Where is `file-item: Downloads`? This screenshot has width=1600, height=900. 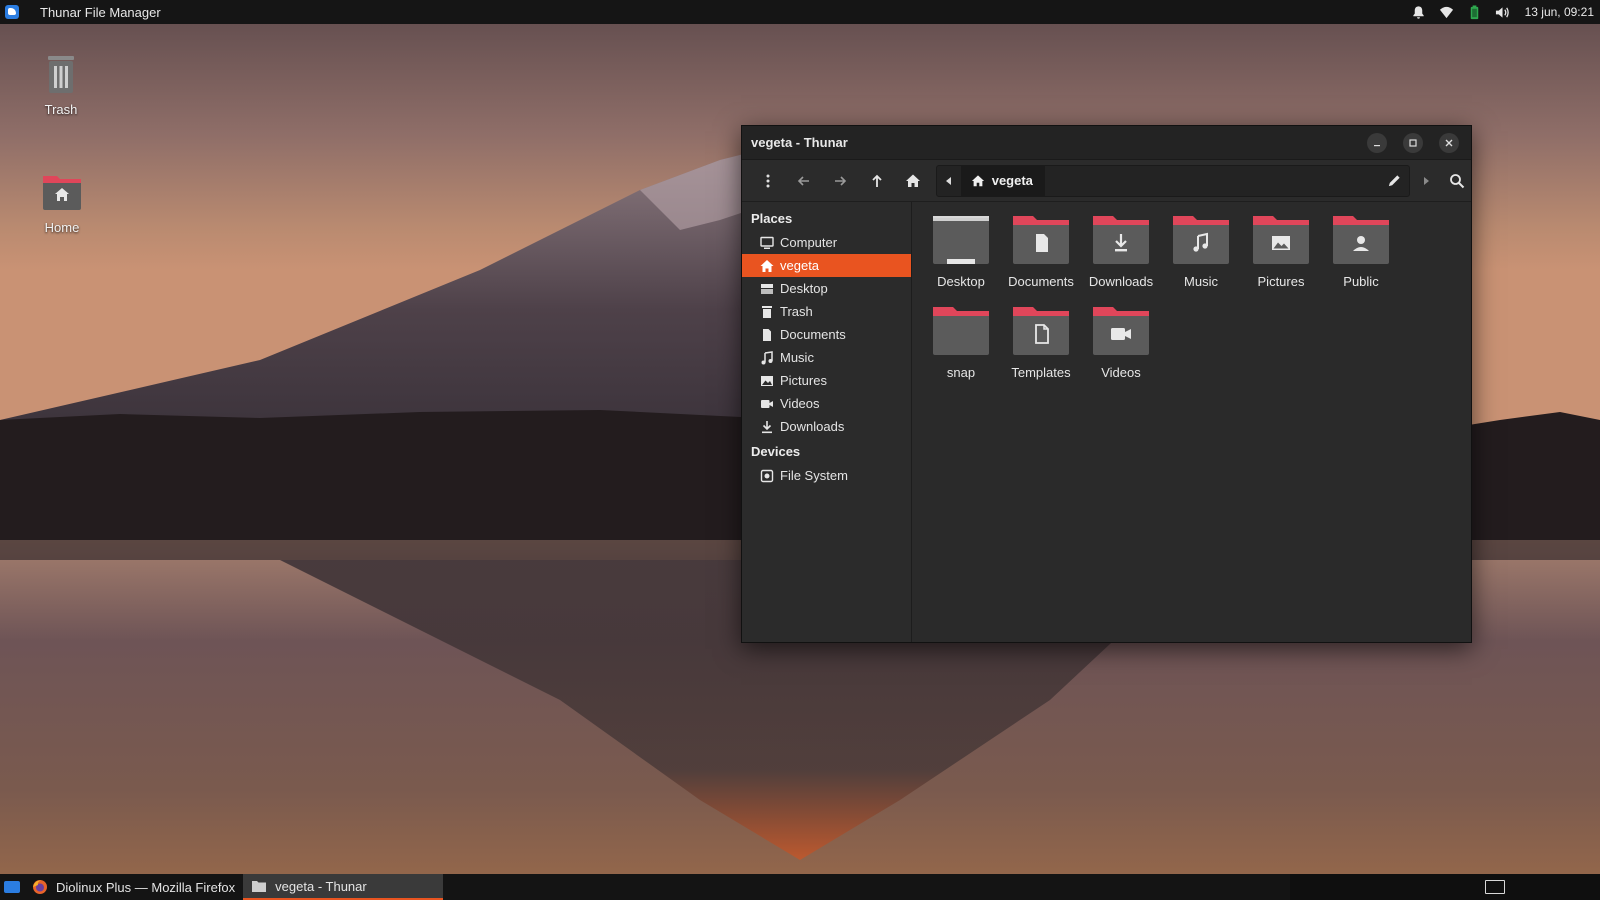 file-item: Downloads is located at coordinates (1121, 251).